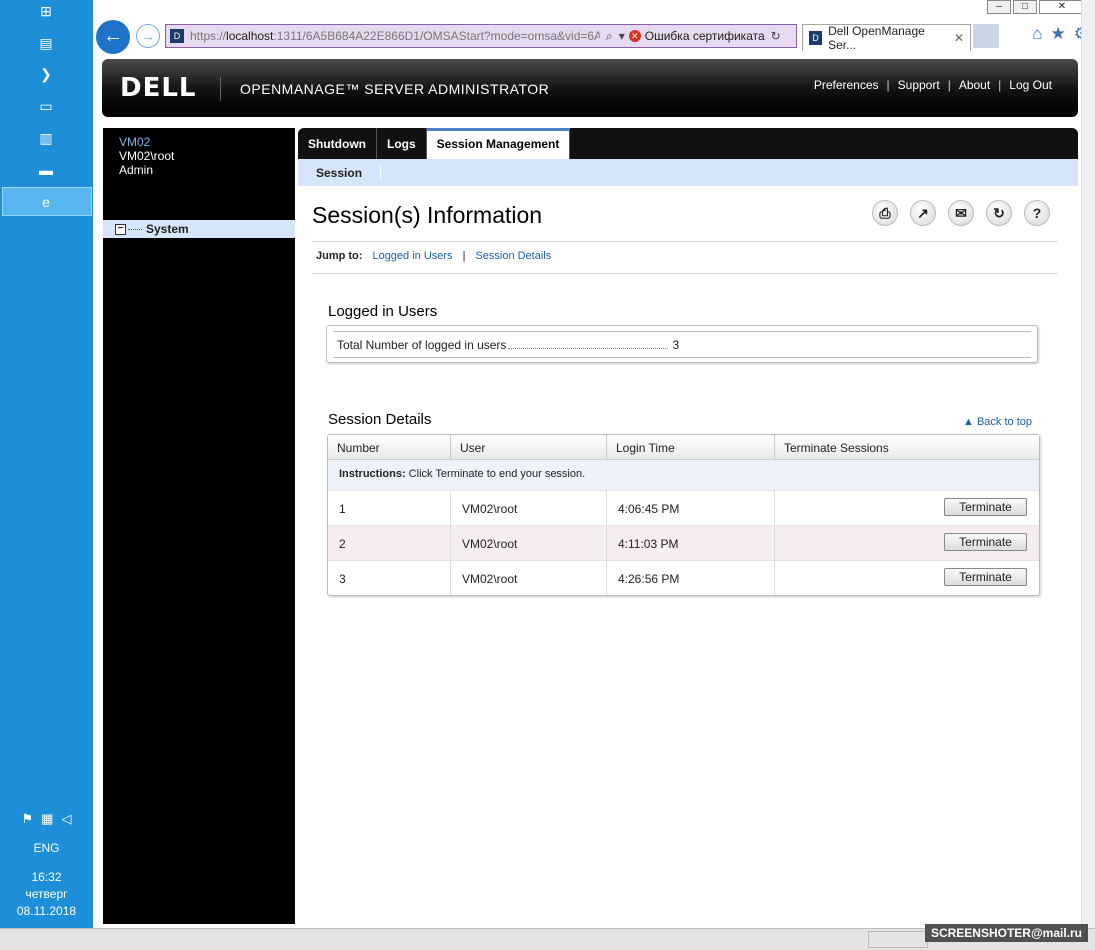 The height and width of the screenshot is (950, 1095). What do you see at coordinates (340, 172) in the screenshot?
I see `subtab-session: Session` at bounding box center [340, 172].